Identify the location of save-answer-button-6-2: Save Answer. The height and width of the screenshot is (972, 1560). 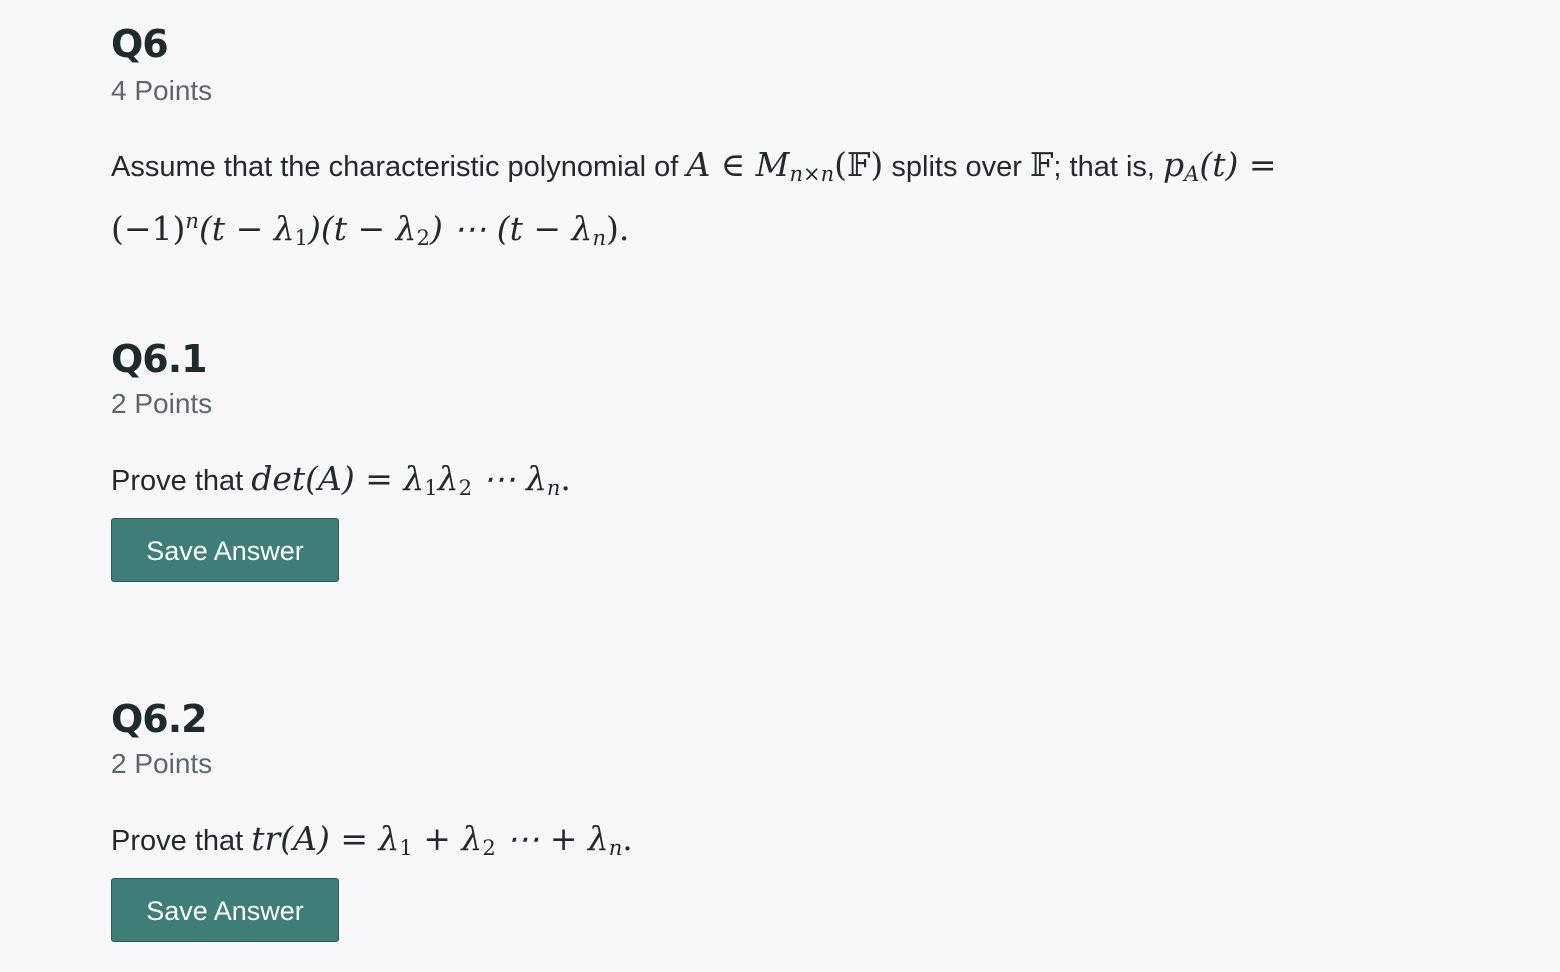
(225, 910).